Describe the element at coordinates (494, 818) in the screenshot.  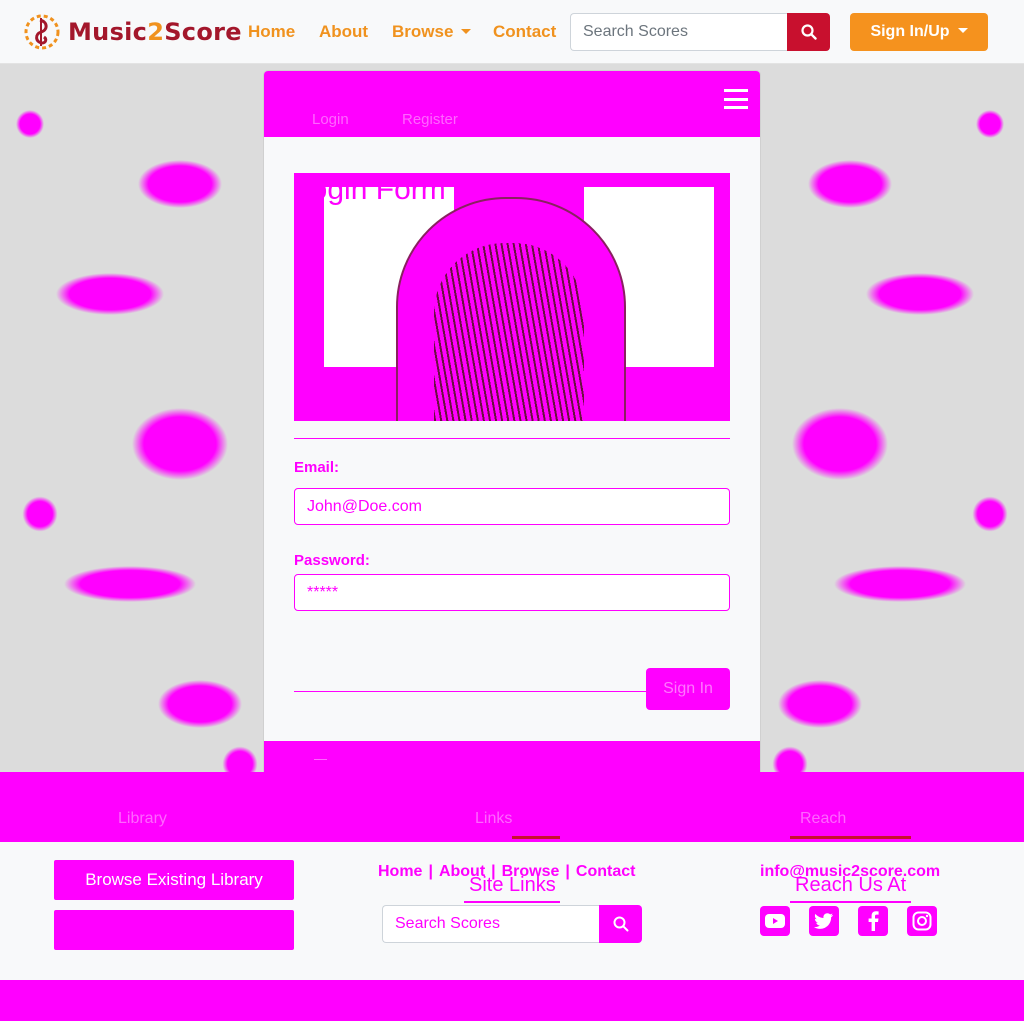
I see `band-label: Links` at that location.